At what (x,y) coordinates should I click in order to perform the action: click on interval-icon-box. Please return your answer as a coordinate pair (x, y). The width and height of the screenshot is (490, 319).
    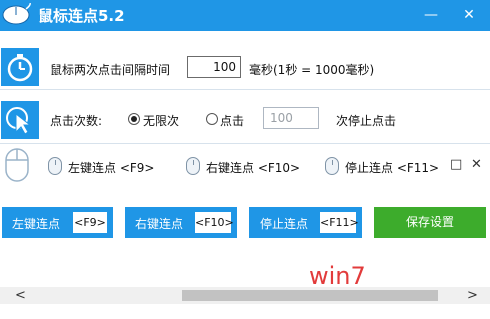
    Looking at the image, I should click on (20, 67).